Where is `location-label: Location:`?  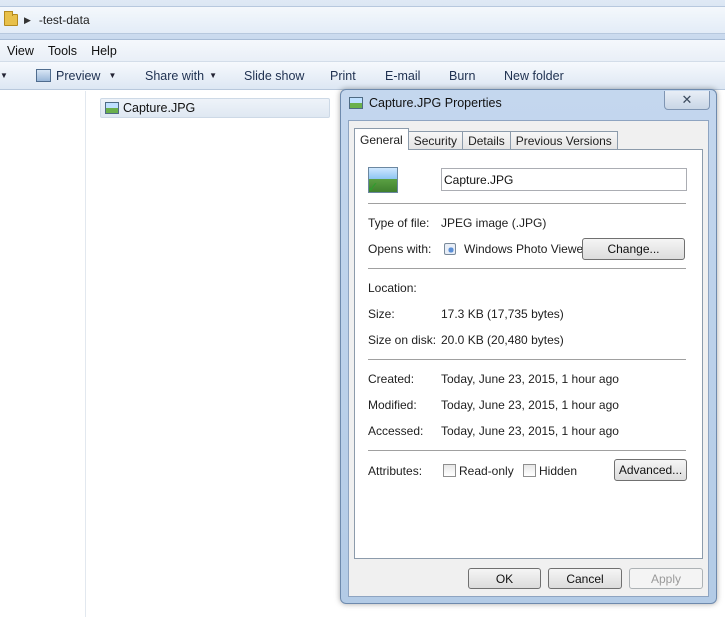
location-label: Location: is located at coordinates (392, 288).